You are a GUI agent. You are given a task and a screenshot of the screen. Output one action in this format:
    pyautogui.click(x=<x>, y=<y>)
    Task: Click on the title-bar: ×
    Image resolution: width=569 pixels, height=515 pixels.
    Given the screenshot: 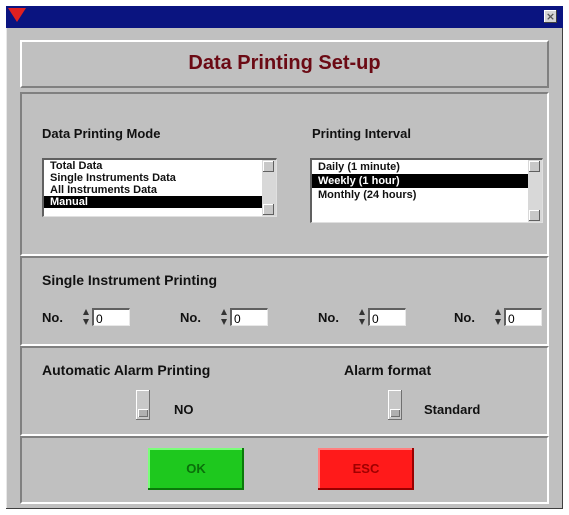 What is the action you would take?
    pyautogui.click(x=284, y=17)
    